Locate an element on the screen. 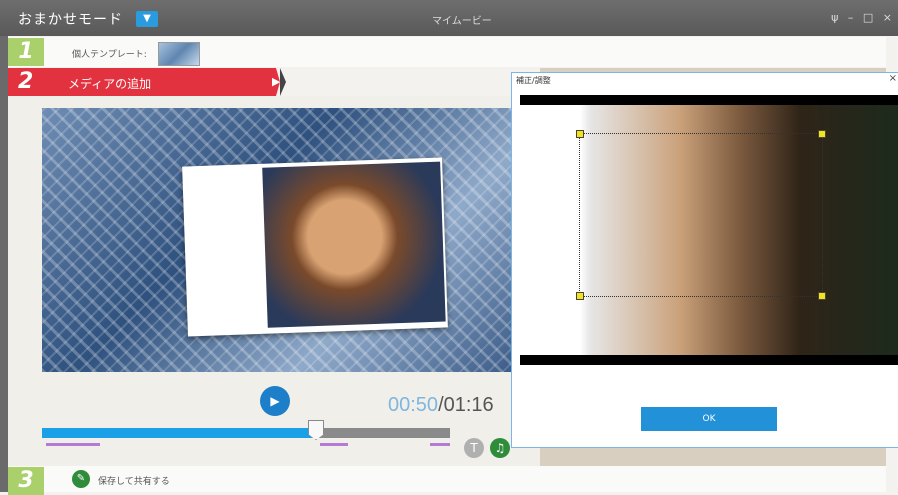 This screenshot has height=495, width=898. play-button: ▶ is located at coordinates (275, 401).